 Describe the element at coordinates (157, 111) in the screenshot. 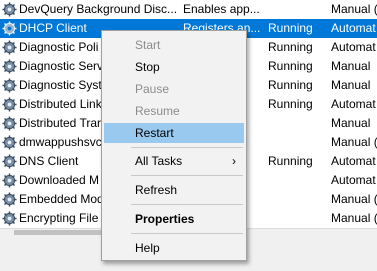

I see `menu-item-resume: Resume` at that location.